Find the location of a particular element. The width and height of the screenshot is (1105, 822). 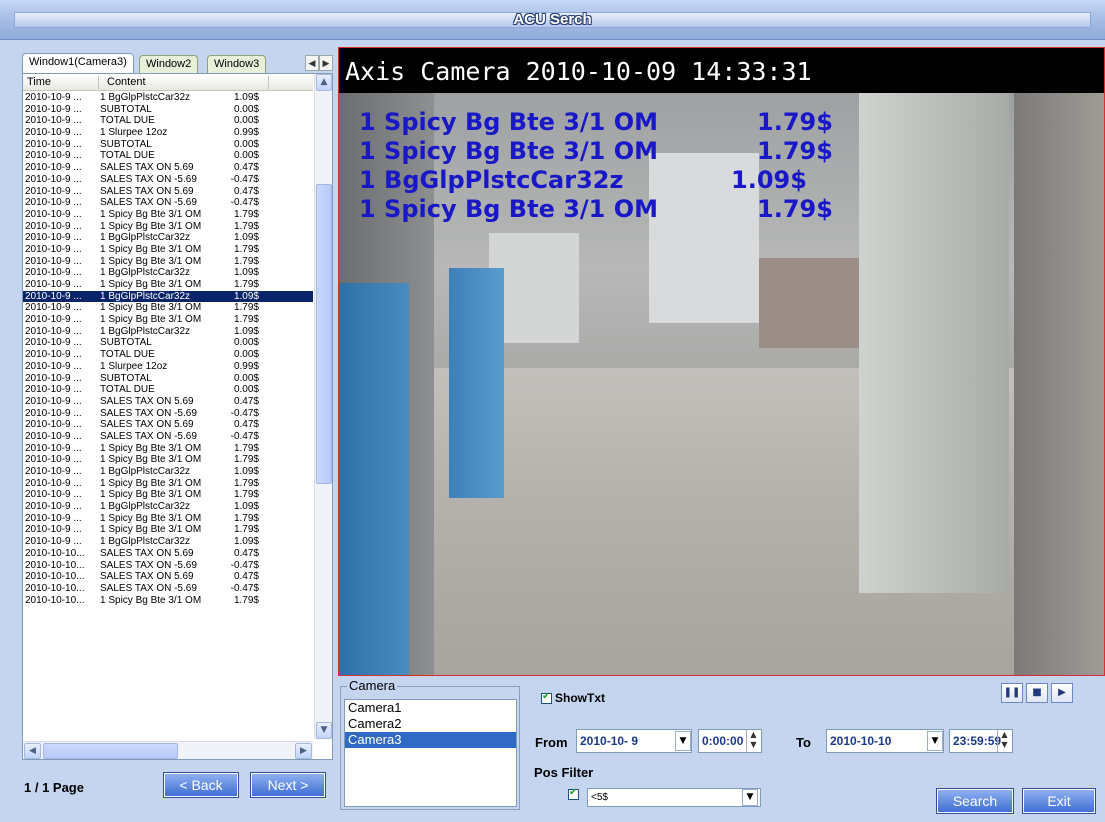

list-vertical-scrollbar: ▲ ▼ is located at coordinates (323, 406).